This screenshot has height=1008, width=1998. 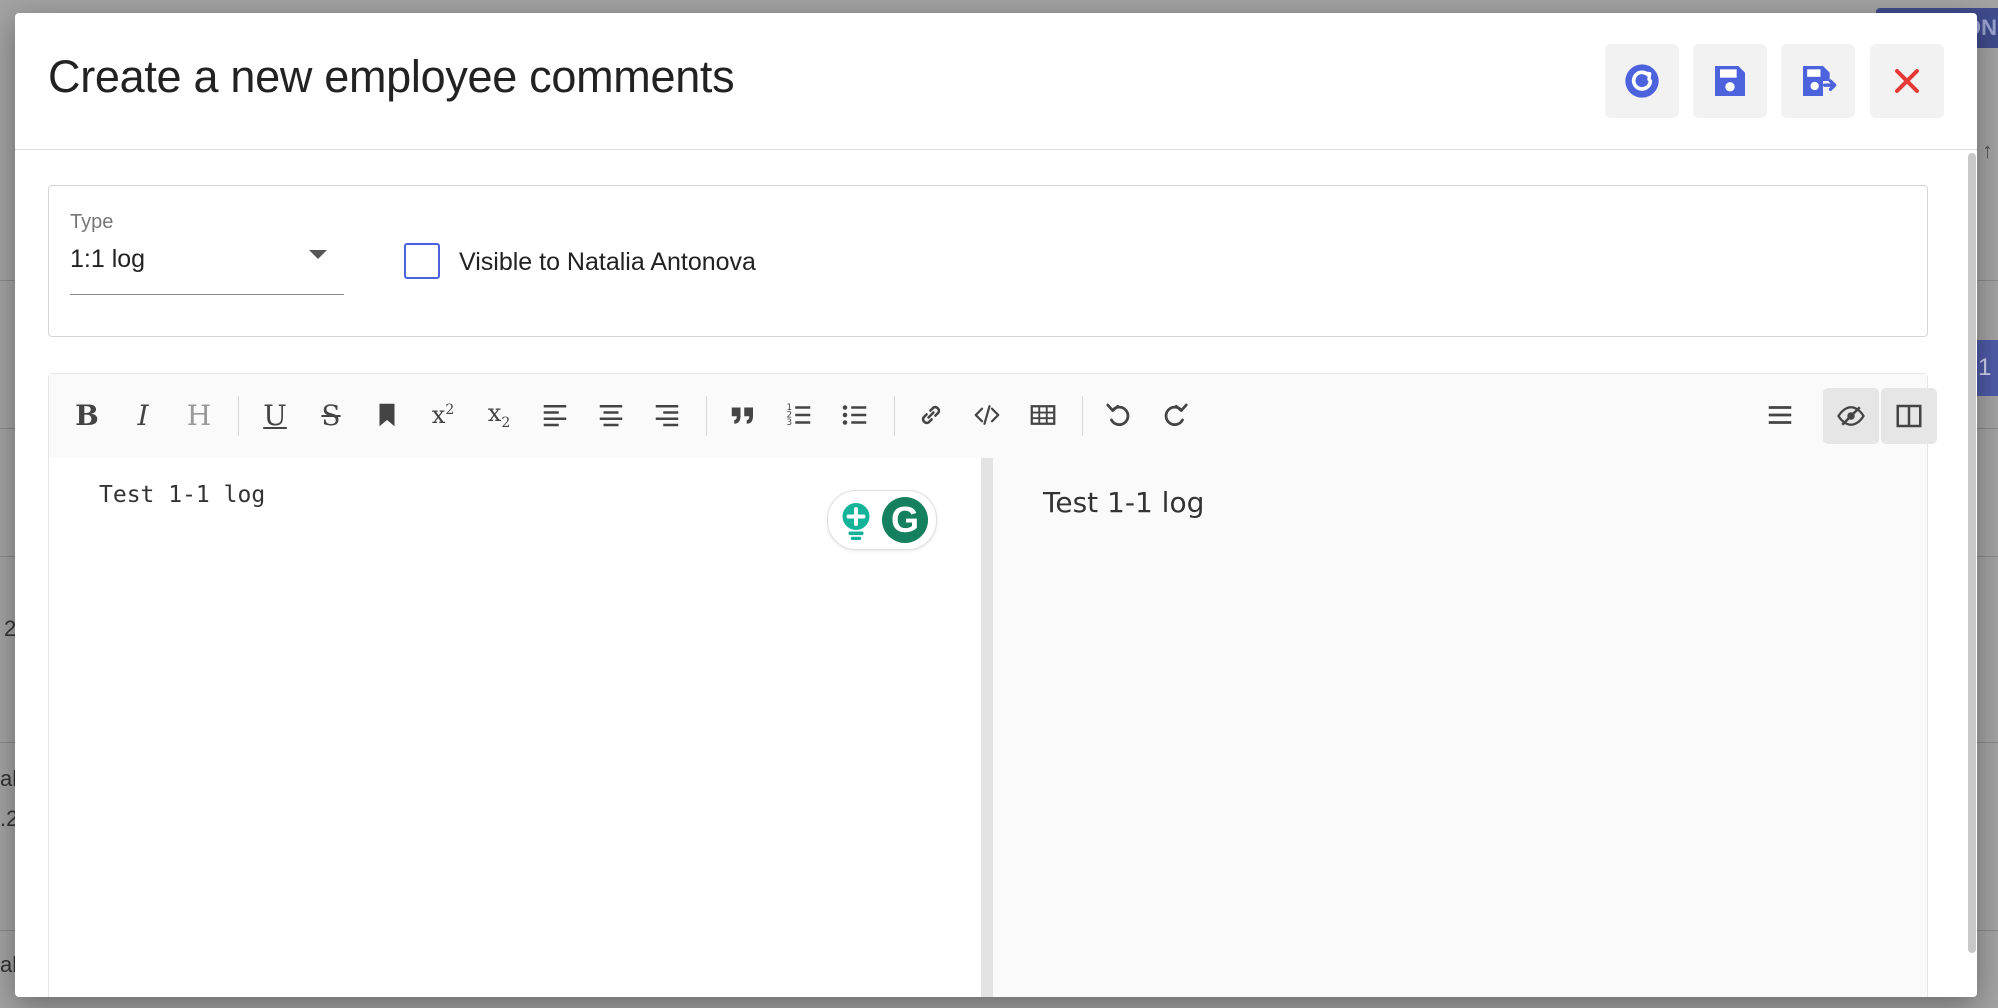 I want to click on code-icon, so click(x=987, y=415).